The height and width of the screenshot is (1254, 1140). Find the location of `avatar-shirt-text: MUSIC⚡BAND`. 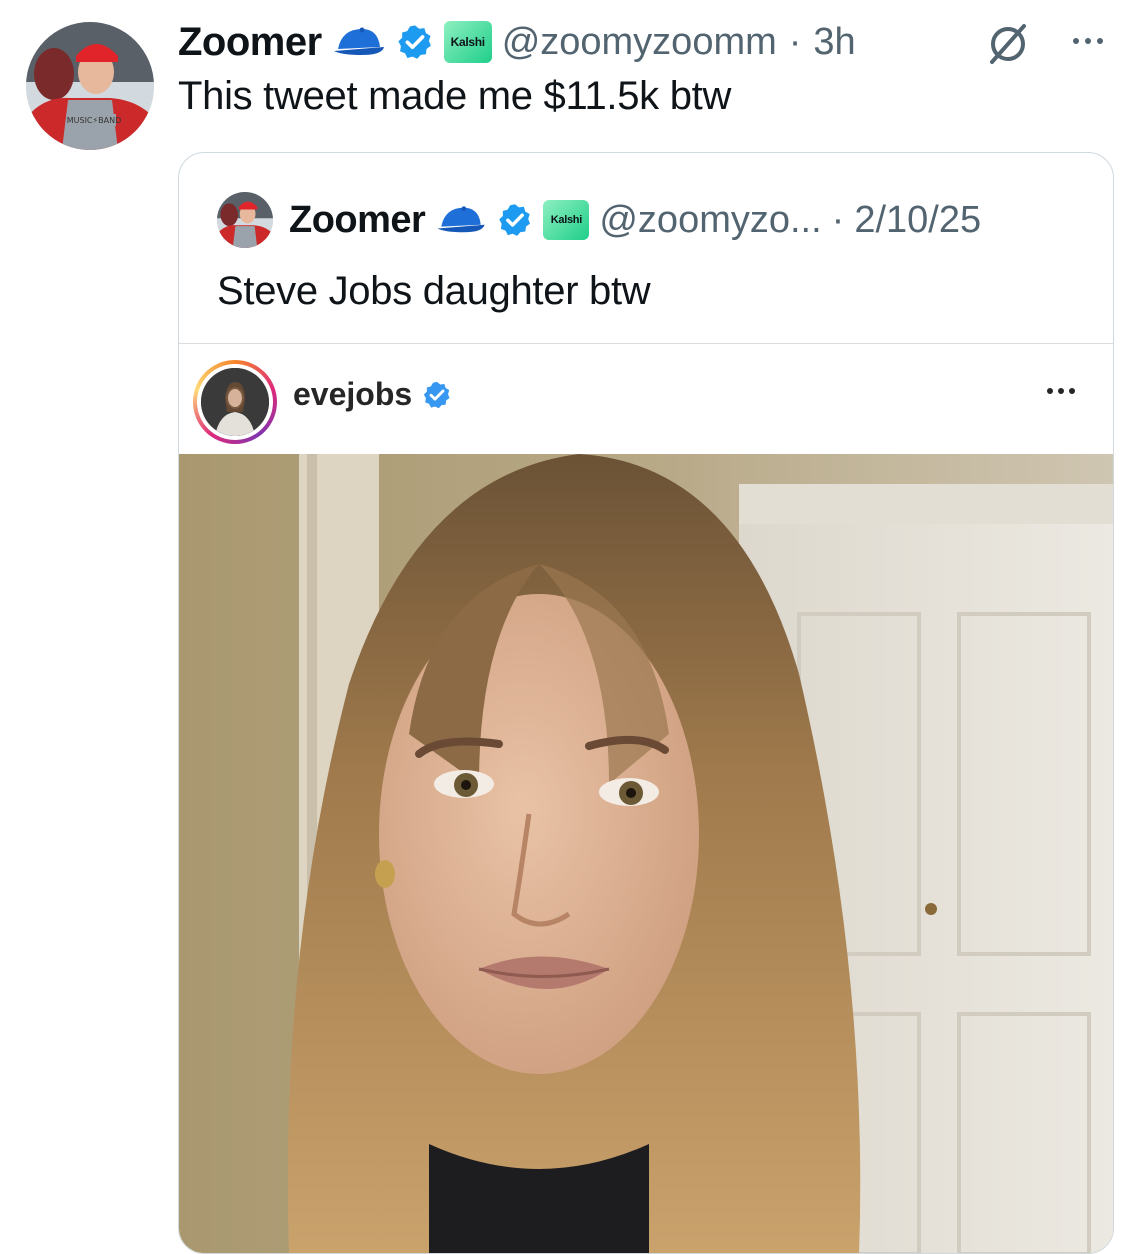

avatar-shirt-text: MUSIC⚡BAND is located at coordinates (94, 120).